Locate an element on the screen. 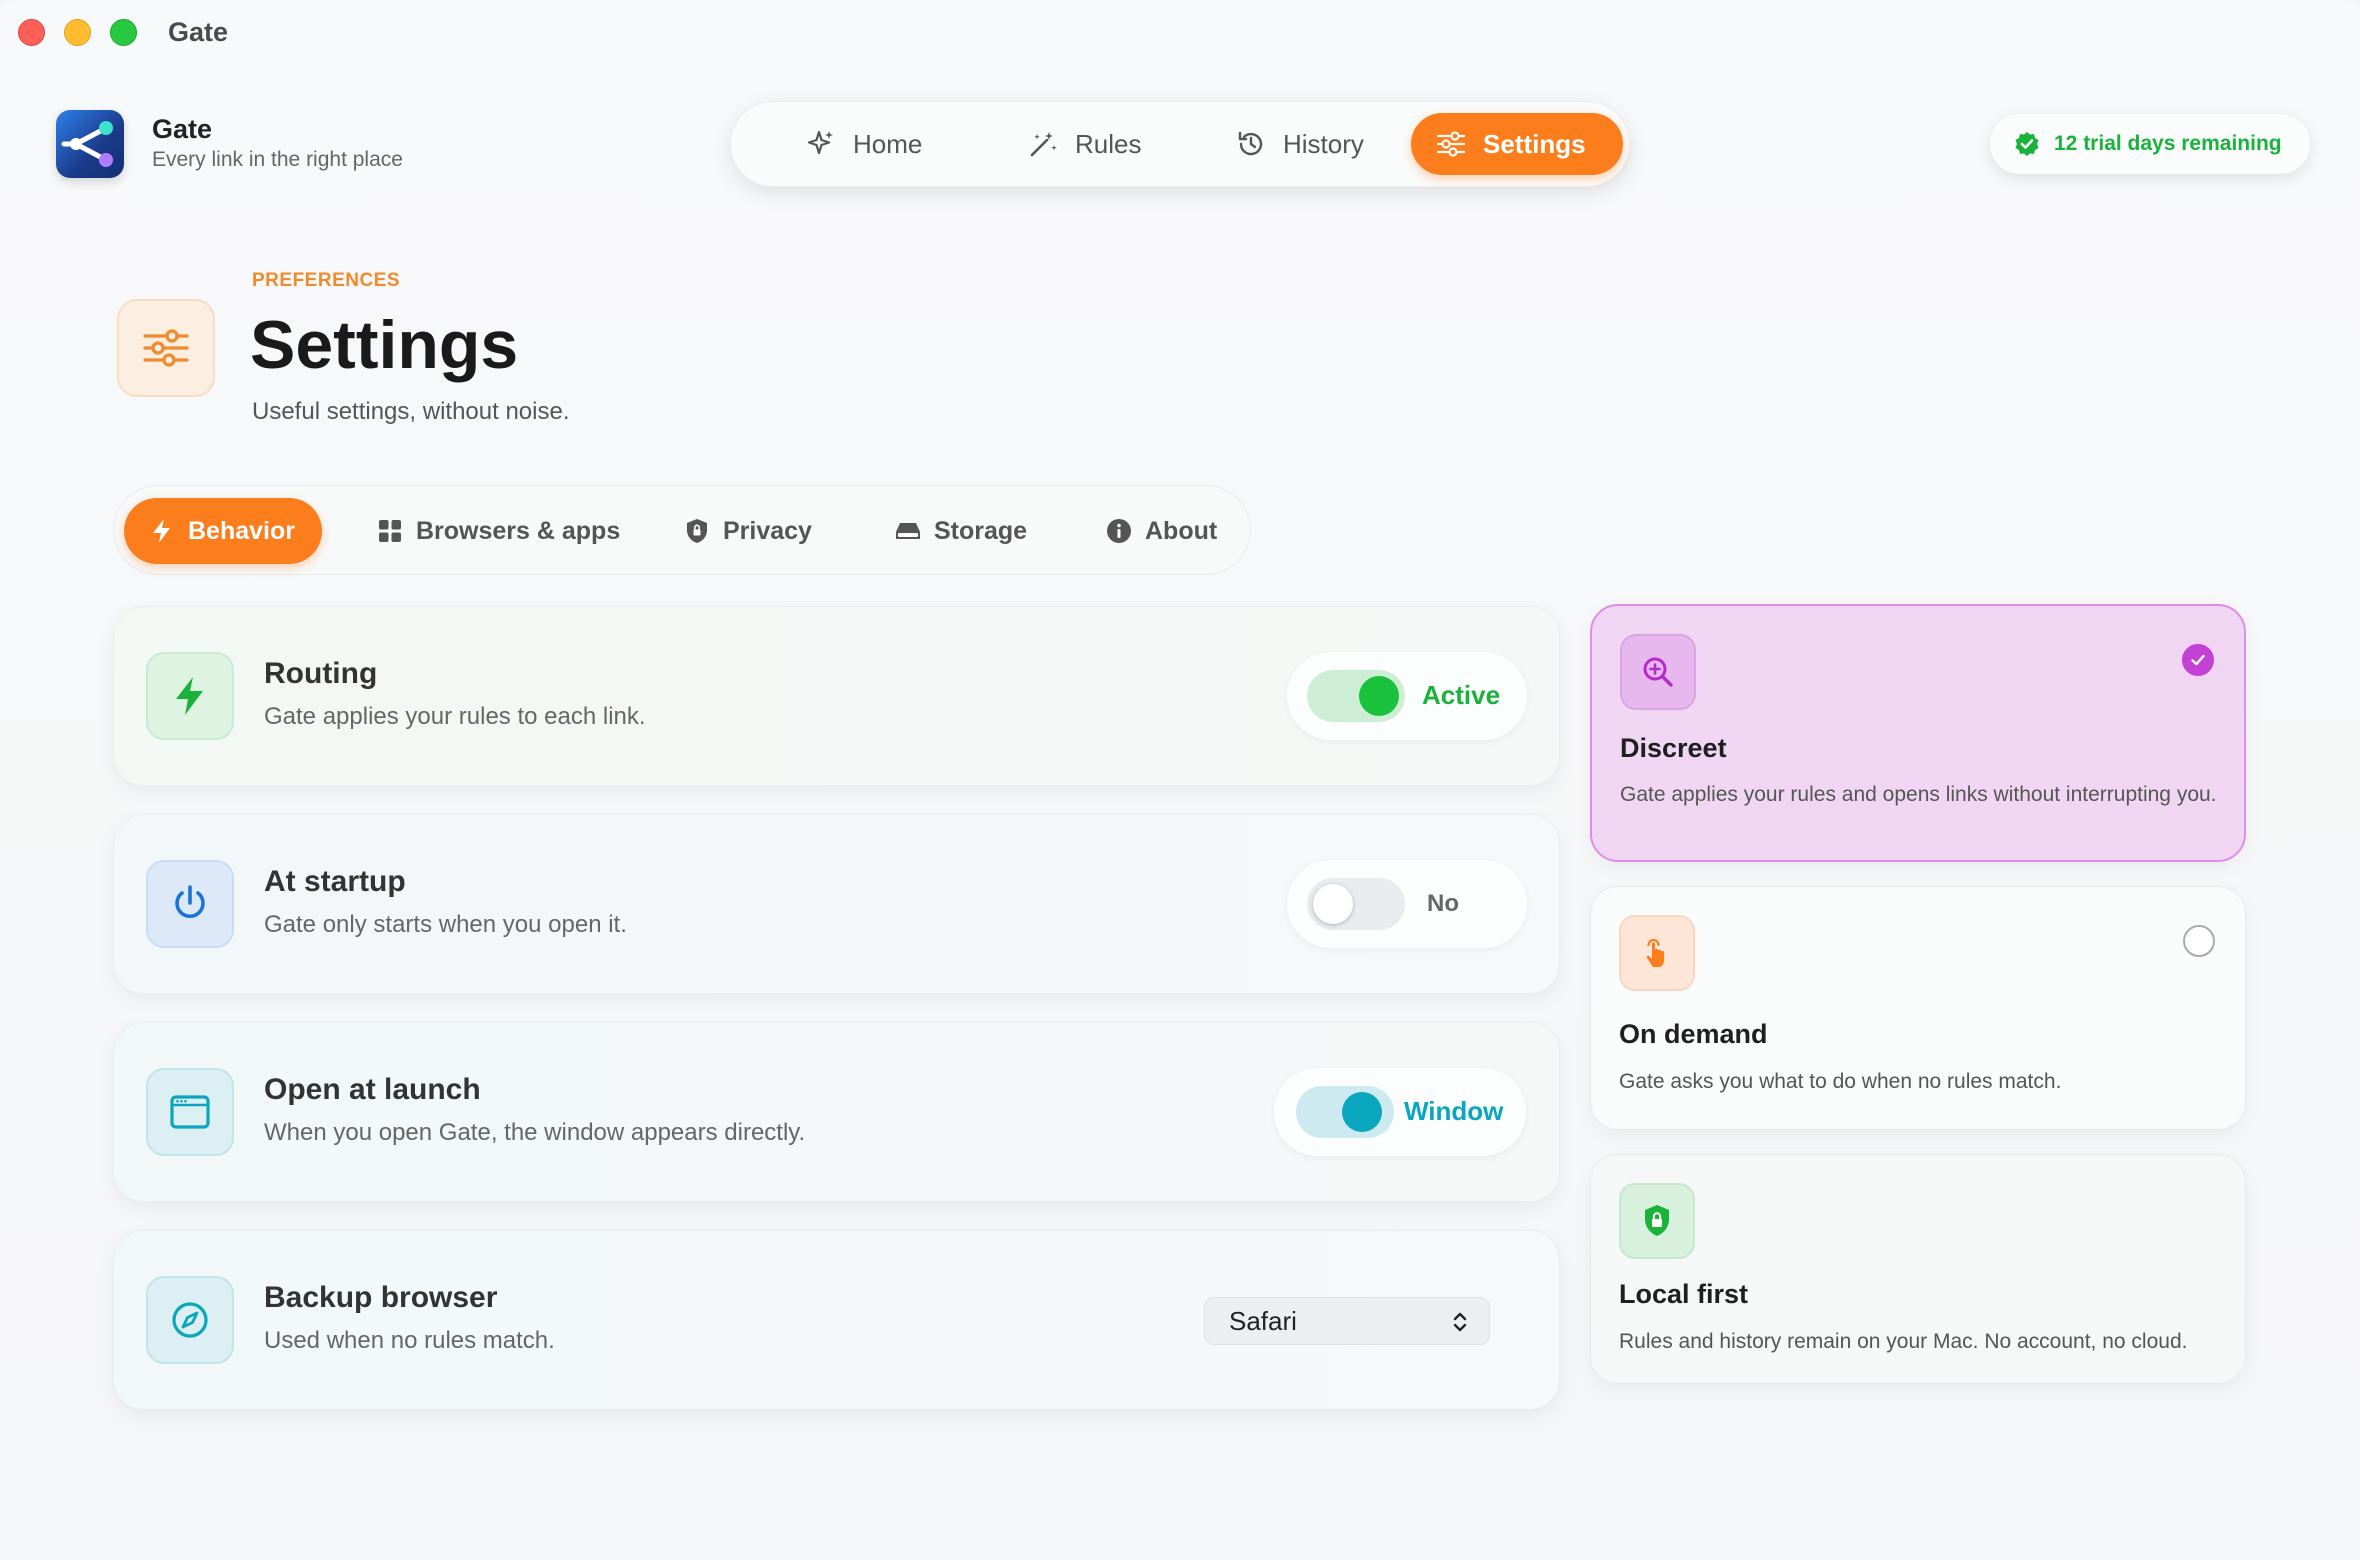  nav-settings-label: Settings is located at coordinates (1534, 143).